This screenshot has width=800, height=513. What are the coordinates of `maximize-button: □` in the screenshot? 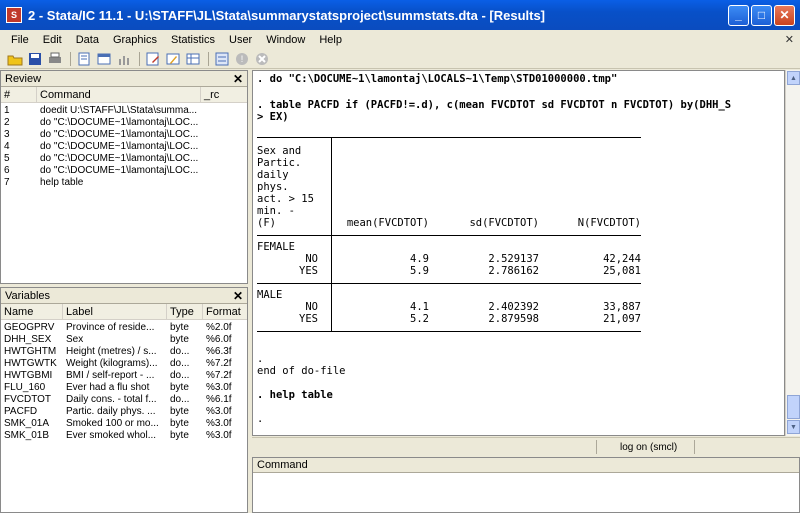 It's located at (761, 15).